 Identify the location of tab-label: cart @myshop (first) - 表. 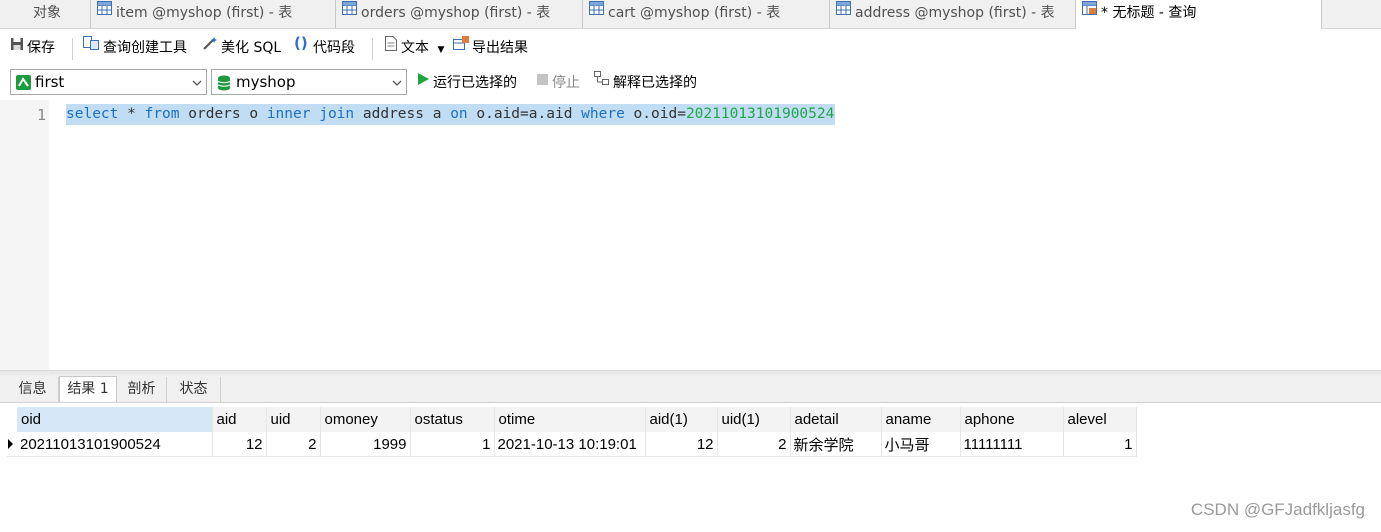
(694, 13).